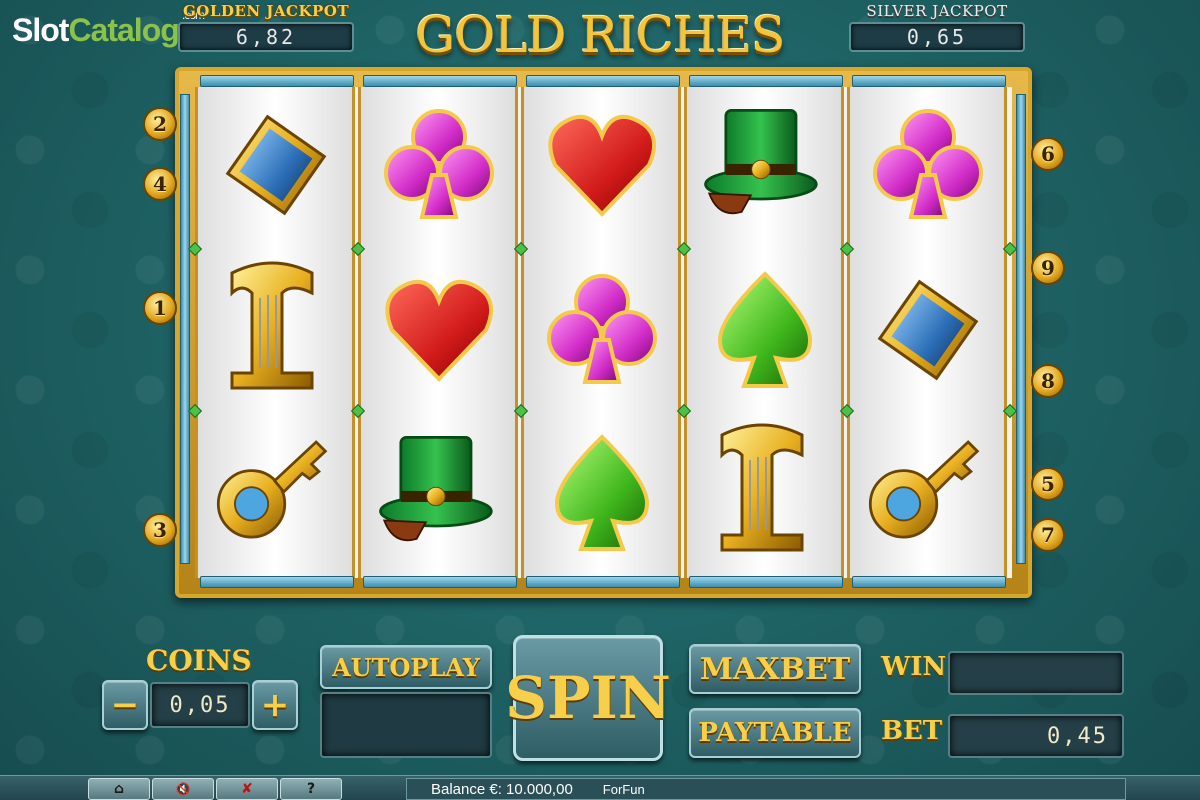  Describe the element at coordinates (199, 660) in the screenshot. I see `coins-label: COINS` at that location.